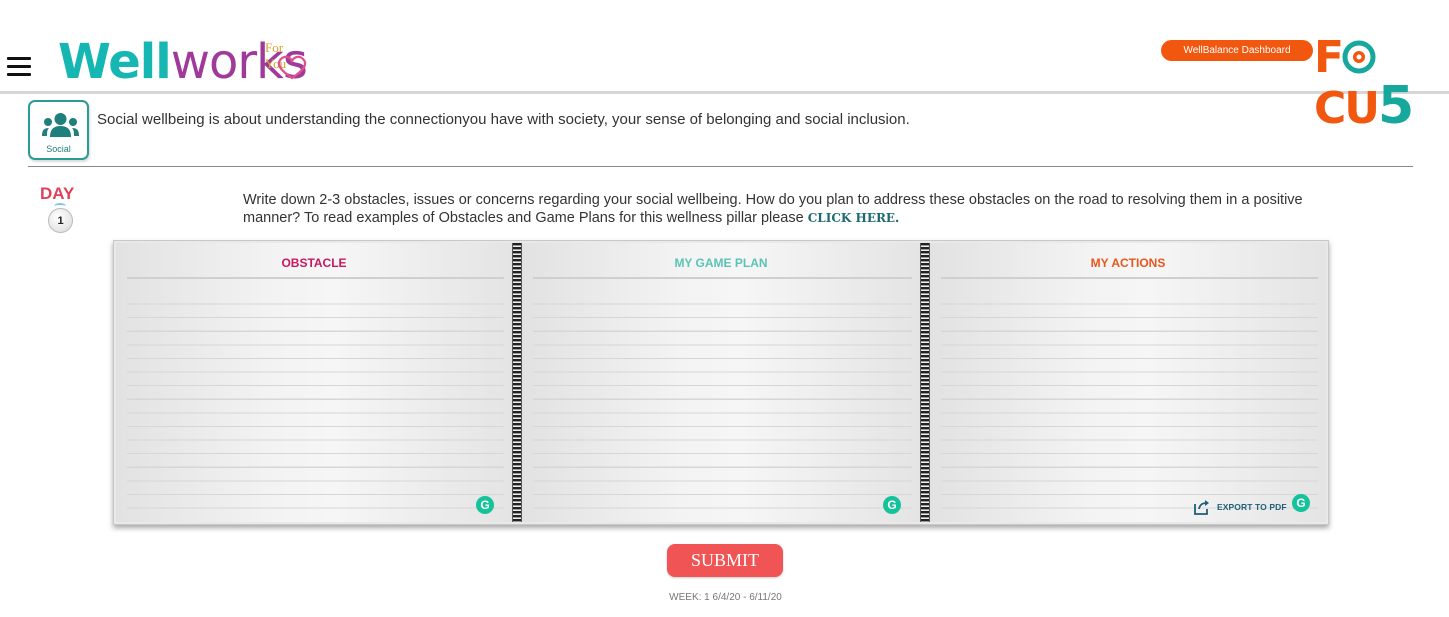 The image size is (1449, 617). What do you see at coordinates (720, 166) in the screenshot?
I see `section-divider` at bounding box center [720, 166].